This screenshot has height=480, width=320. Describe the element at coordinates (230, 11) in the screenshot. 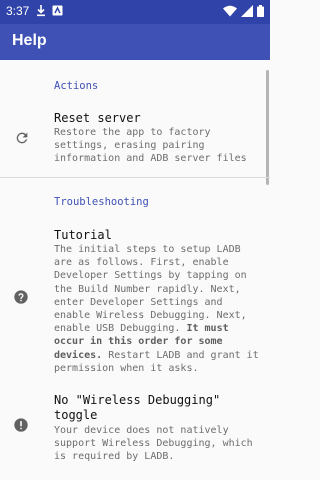

I see `wifi-icon` at that location.